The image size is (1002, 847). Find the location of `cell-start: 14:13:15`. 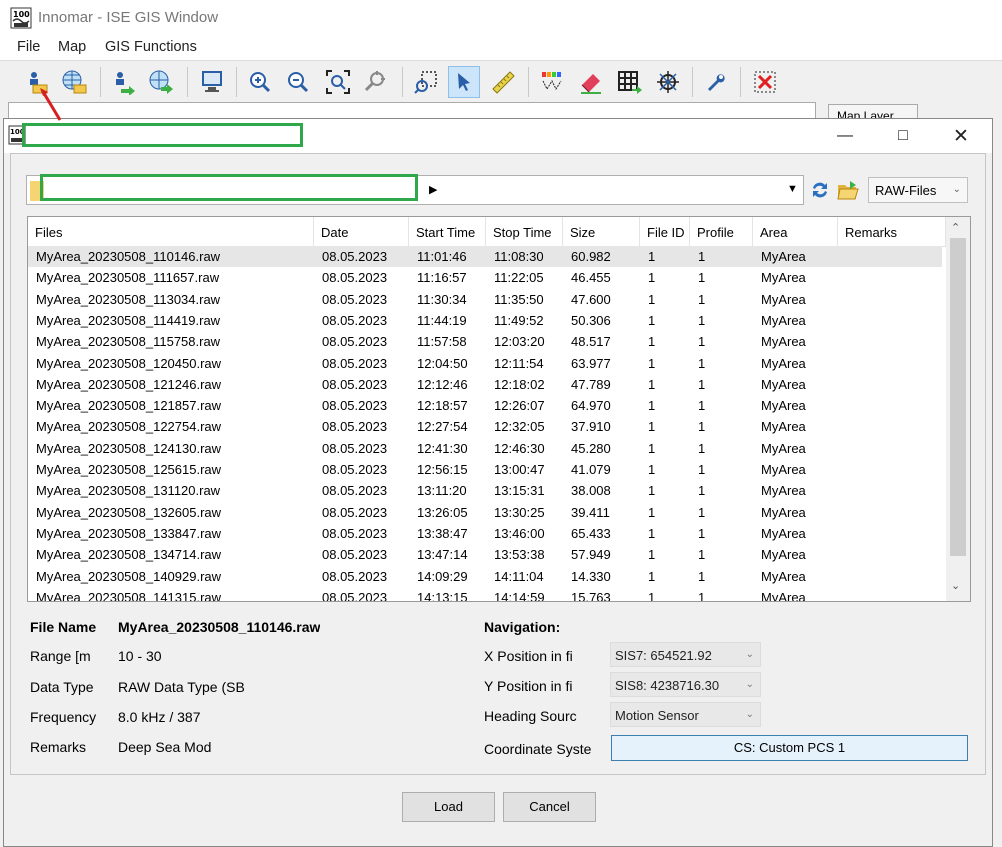

cell-start: 14:13:15 is located at coordinates (442, 595).